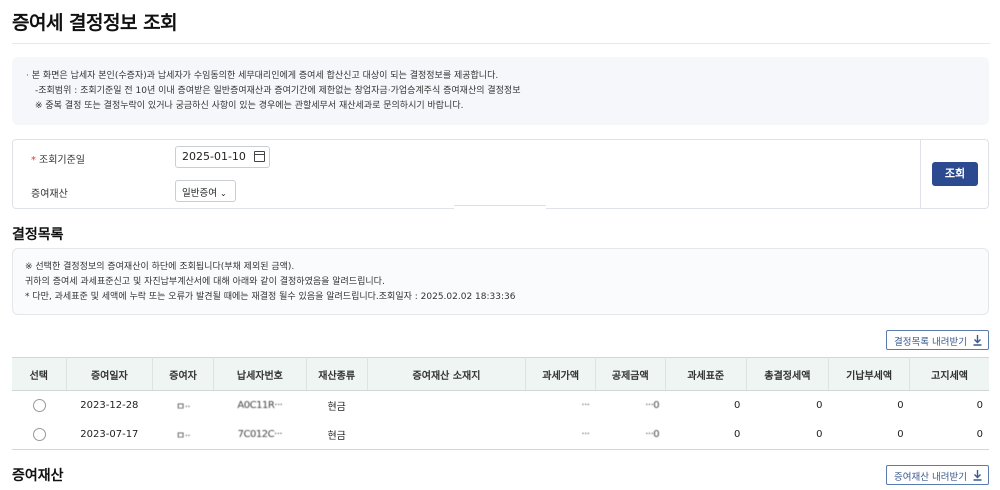 This screenshot has width=1000, height=490. I want to click on title-divider, so click(501, 43).